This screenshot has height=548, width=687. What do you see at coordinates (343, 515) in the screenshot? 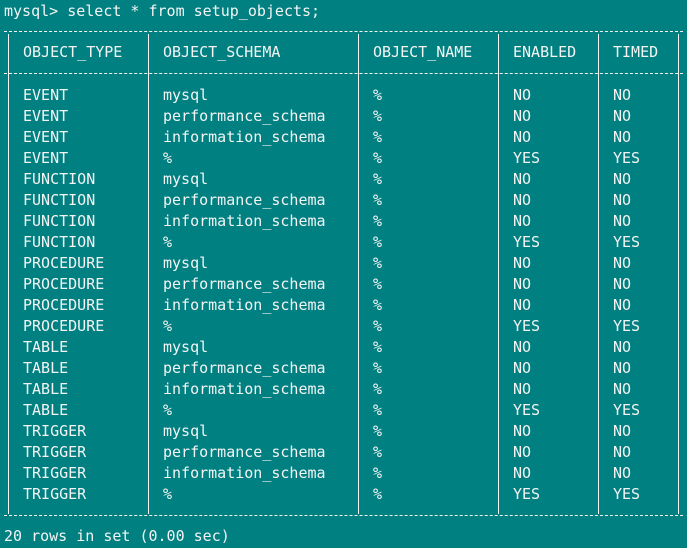
I see `table-bottom-border` at bounding box center [343, 515].